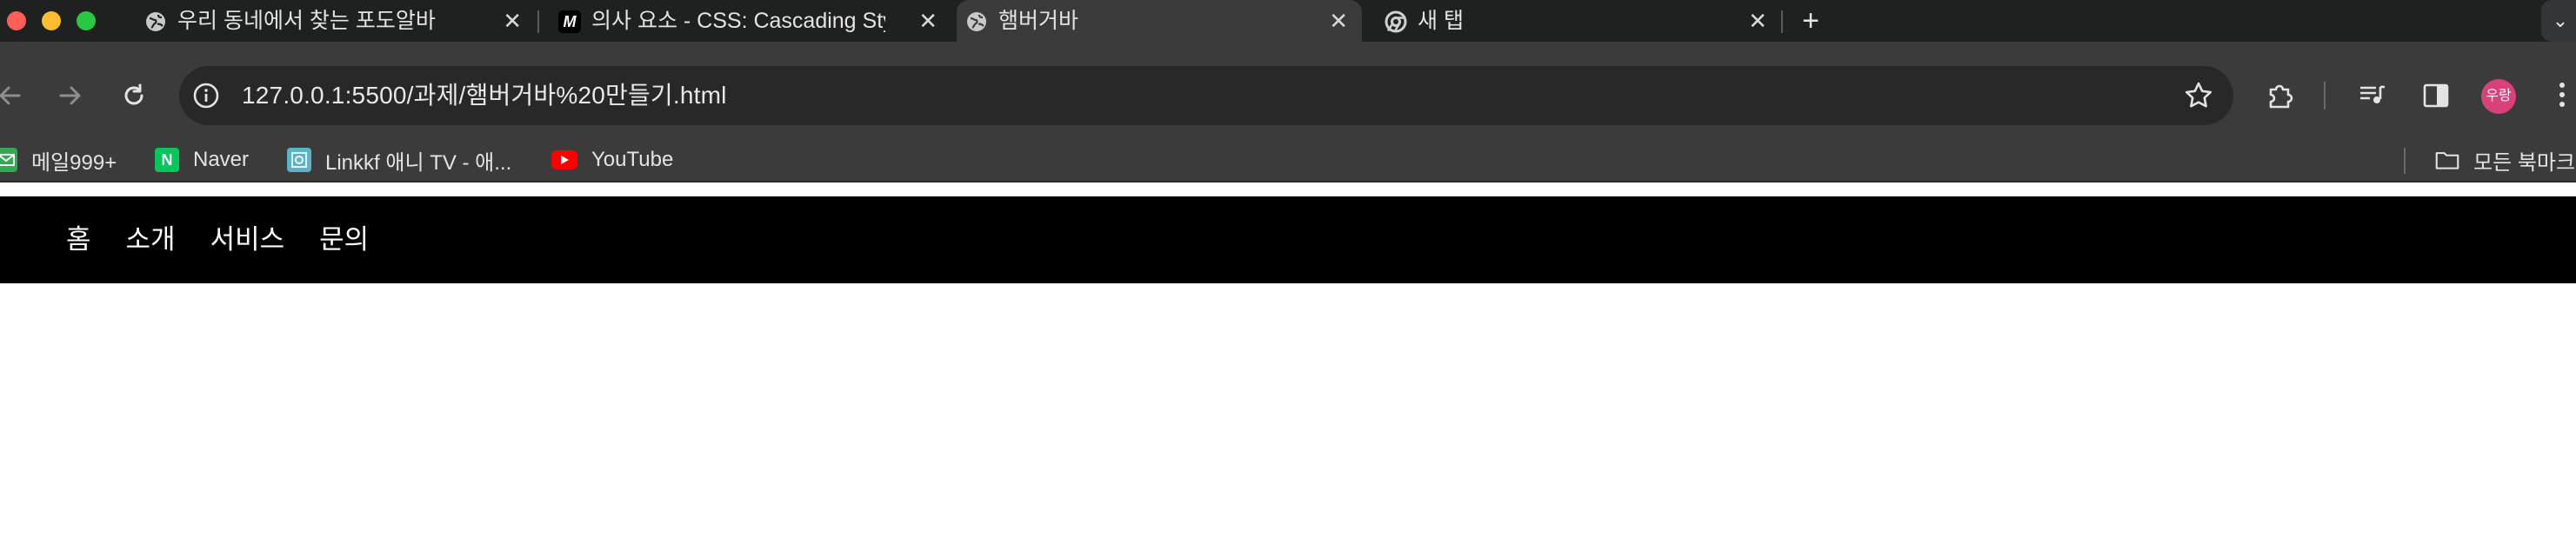 This screenshot has height=551, width=2576. What do you see at coordinates (484, 95) in the screenshot?
I see `url-text: 127.0.0.1:5500/과제/햄버거바%20만들기.html` at bounding box center [484, 95].